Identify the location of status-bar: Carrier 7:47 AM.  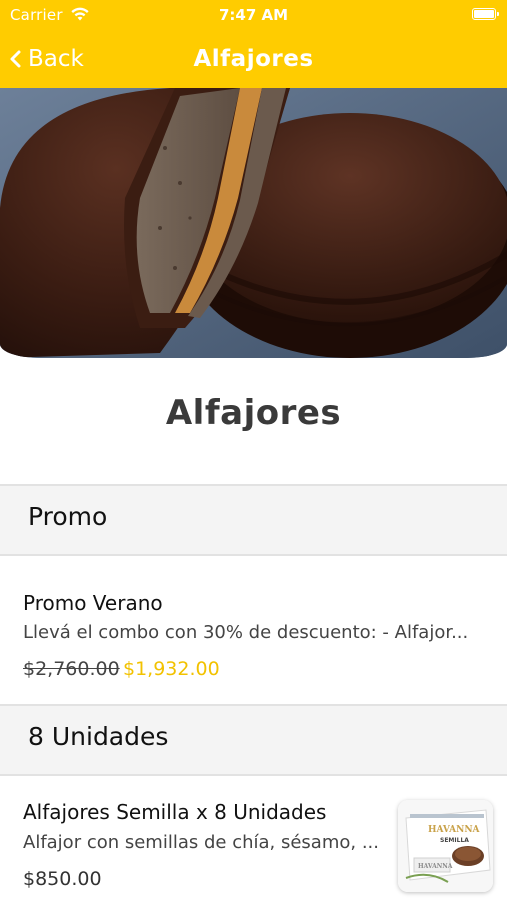
(253, 15).